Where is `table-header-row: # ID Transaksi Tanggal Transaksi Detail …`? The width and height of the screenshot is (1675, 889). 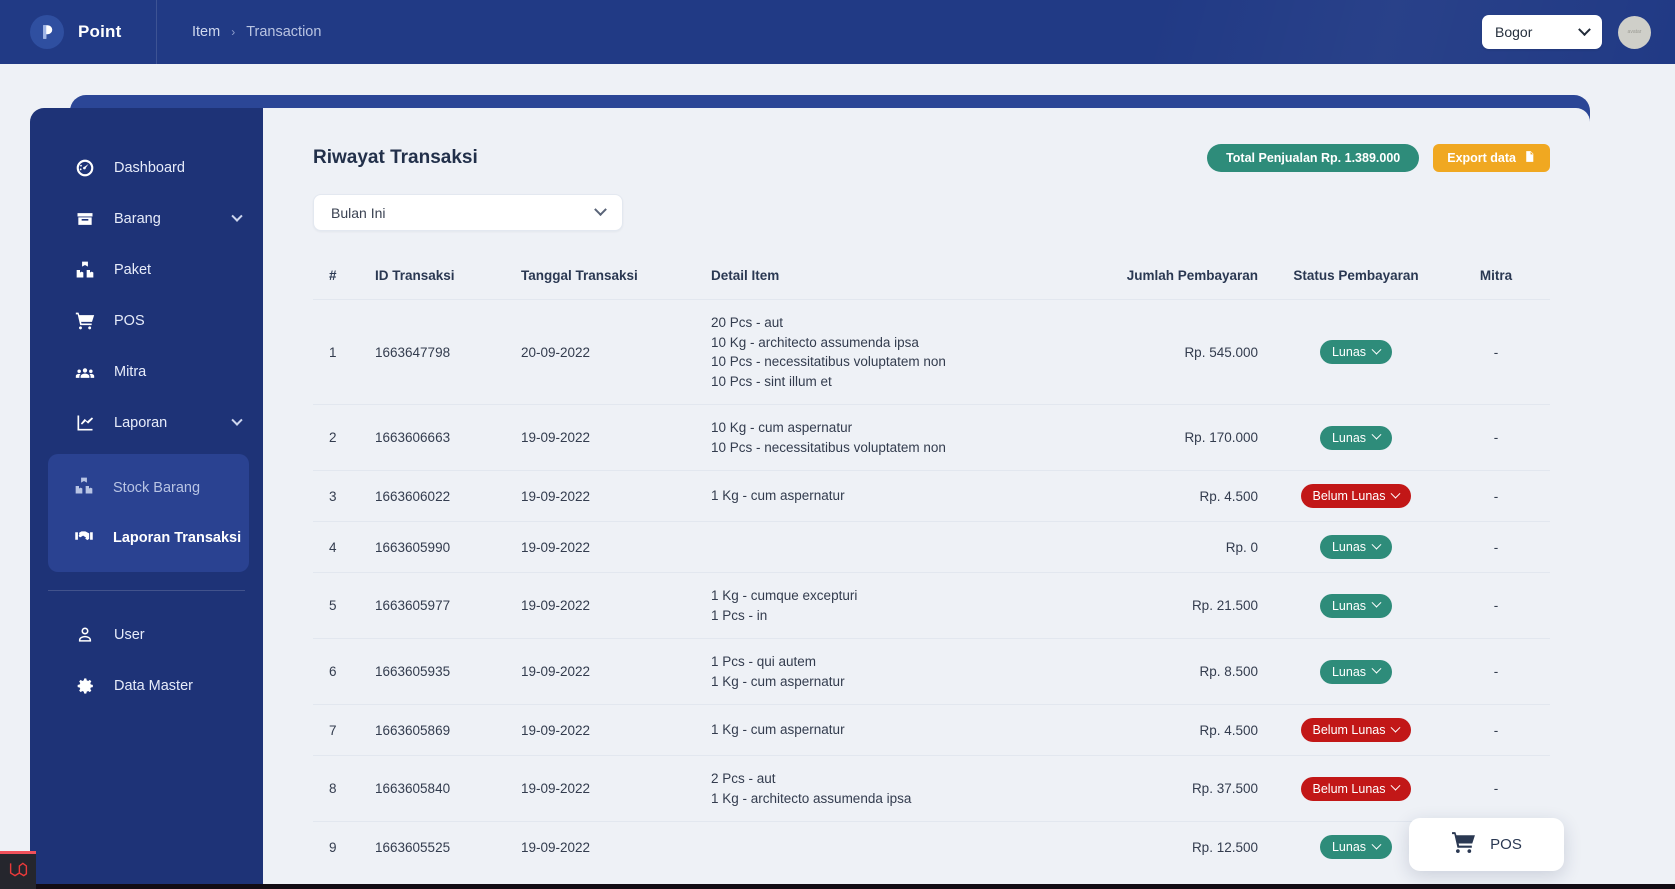 table-header-row: # ID Transaksi Tanggal Transaksi Detail … is located at coordinates (931, 279).